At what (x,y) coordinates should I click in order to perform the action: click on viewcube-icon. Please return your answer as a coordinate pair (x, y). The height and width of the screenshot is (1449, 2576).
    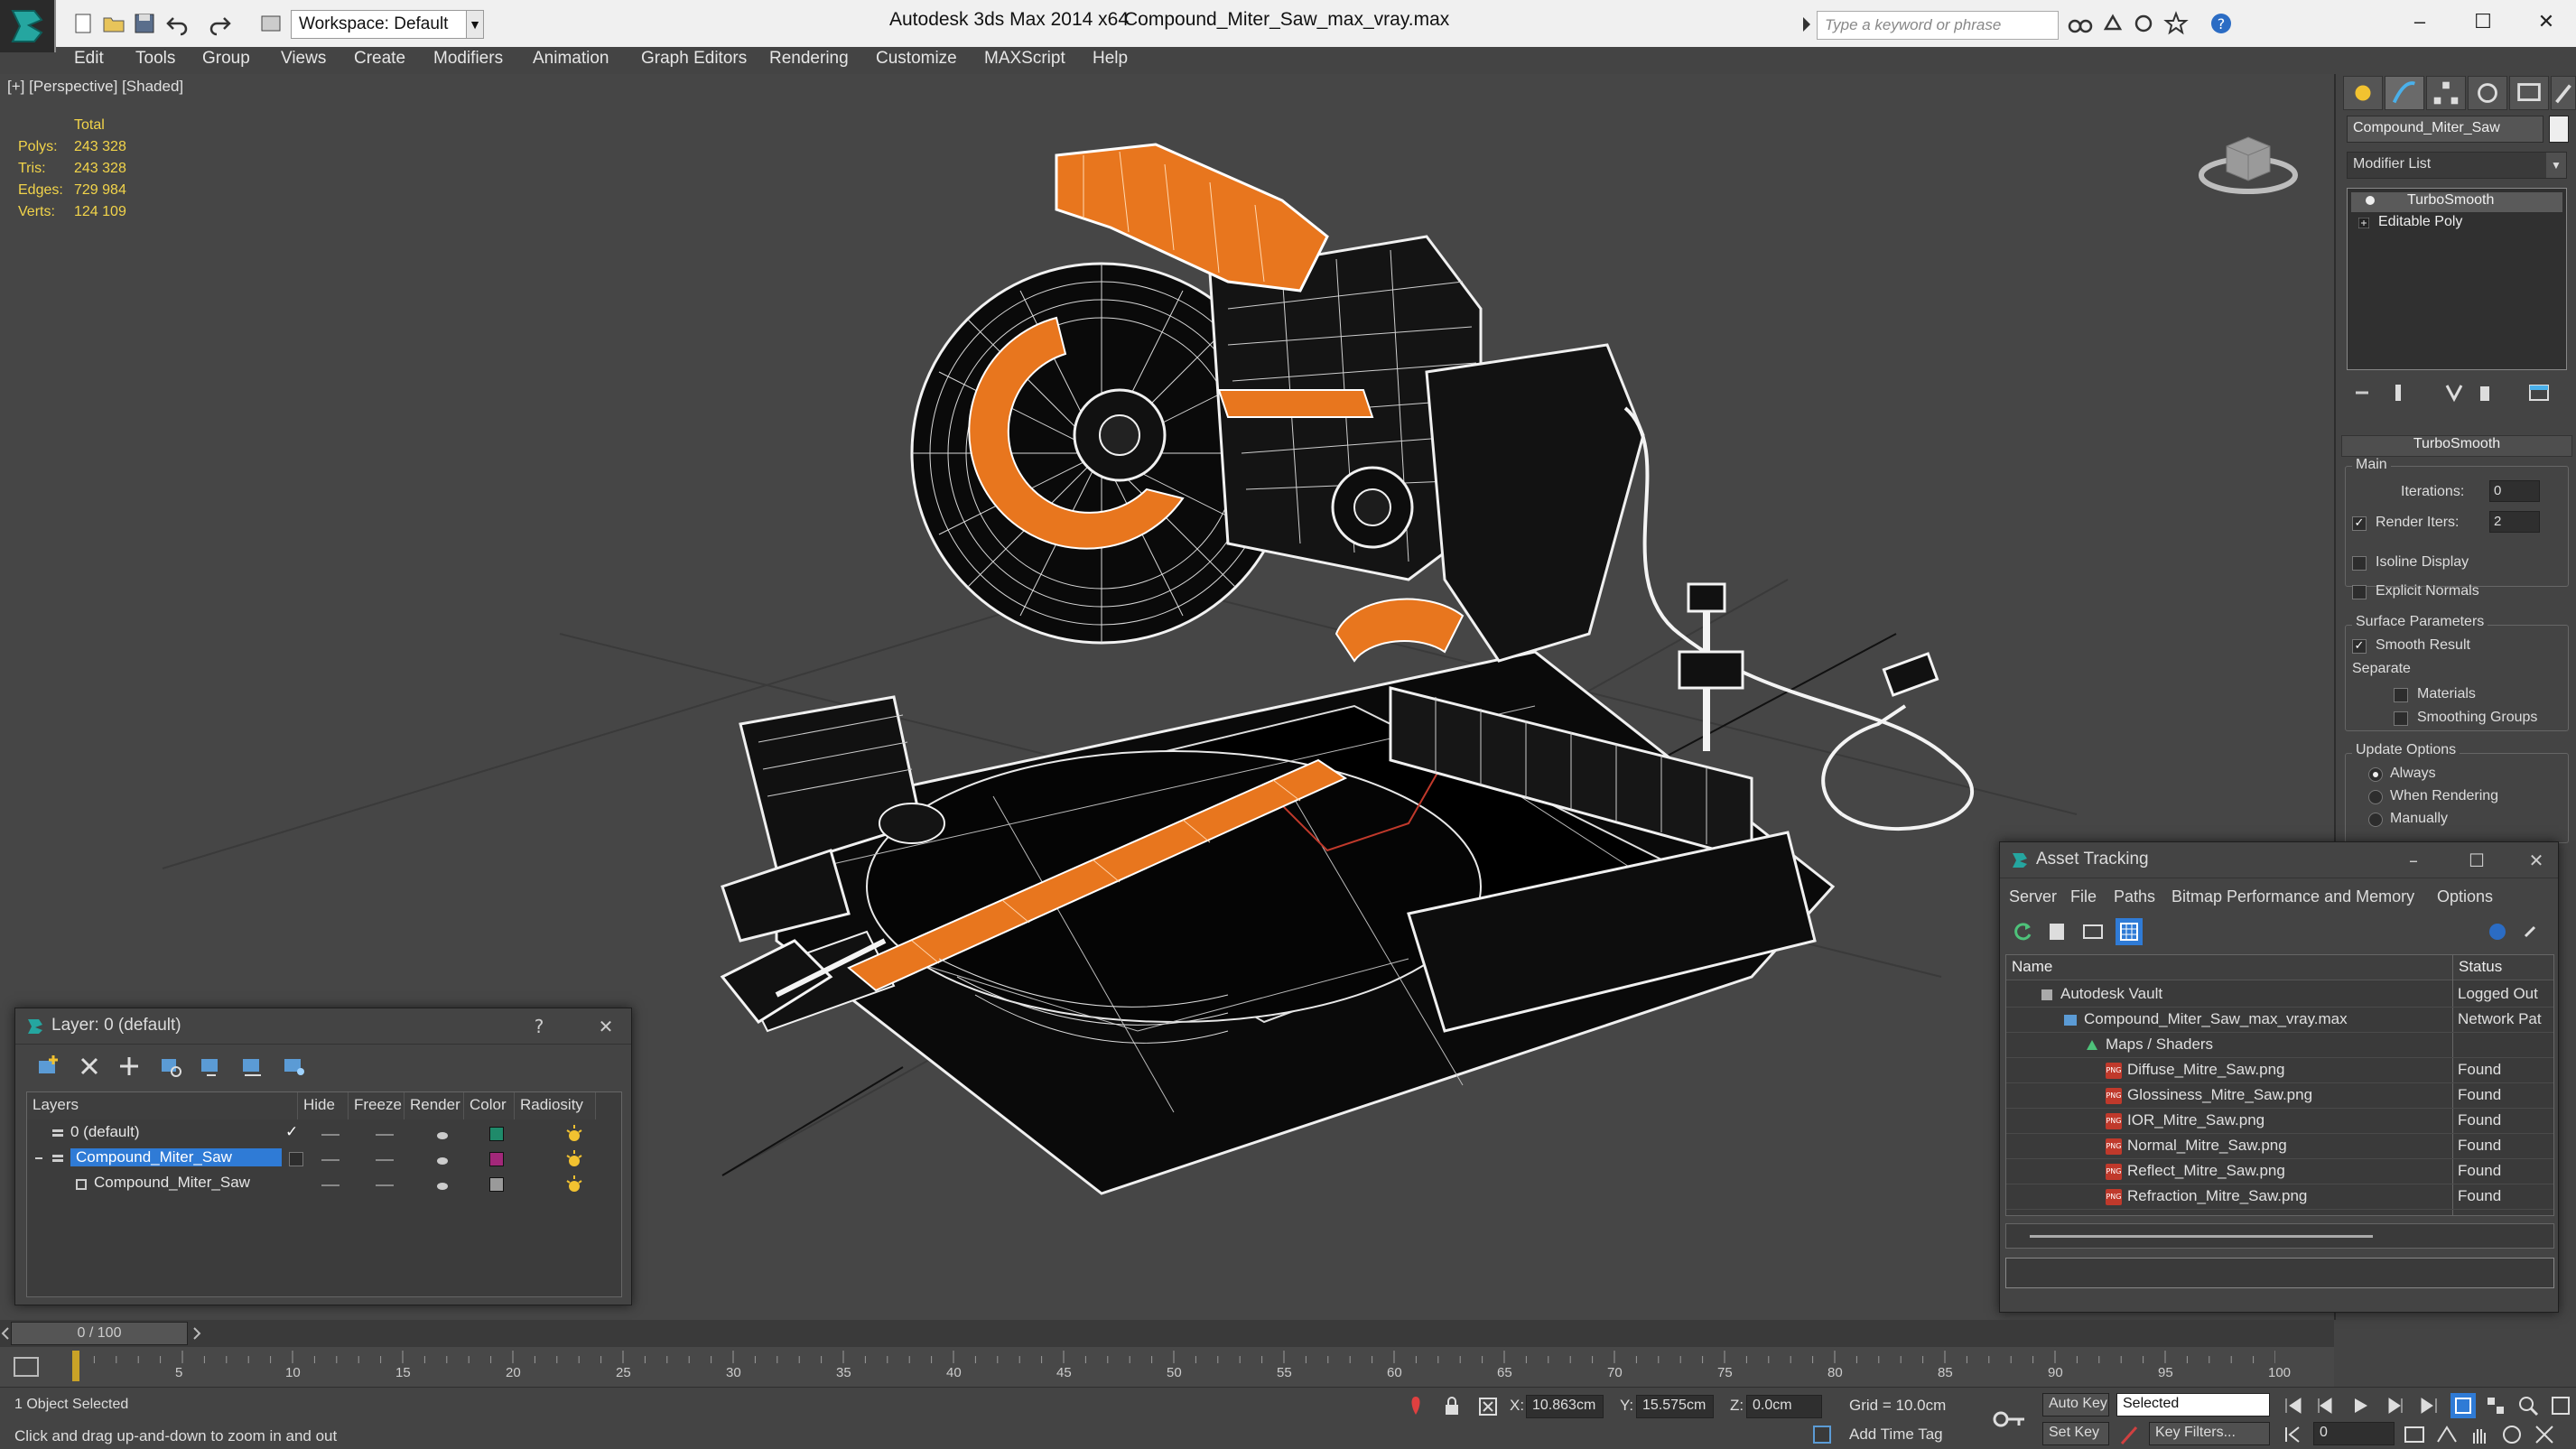
    Looking at the image, I should click on (2248, 159).